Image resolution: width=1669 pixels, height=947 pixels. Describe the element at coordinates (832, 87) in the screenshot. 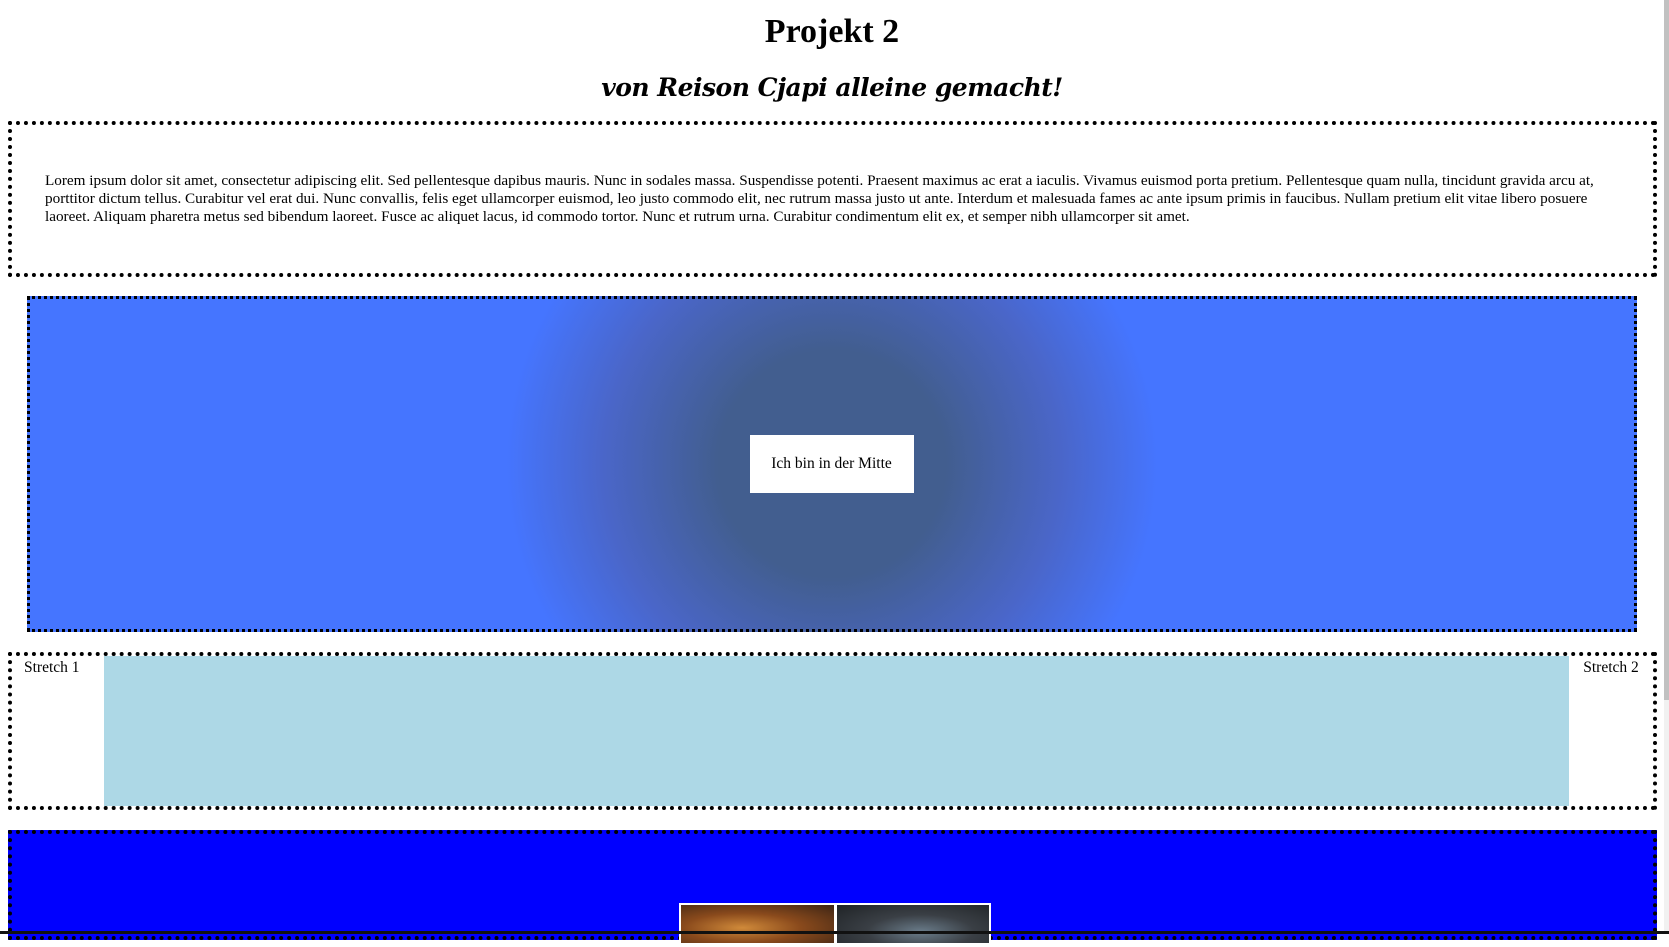

I see `page-subtitle: von Reison Cjapi alleine gemacht!` at that location.